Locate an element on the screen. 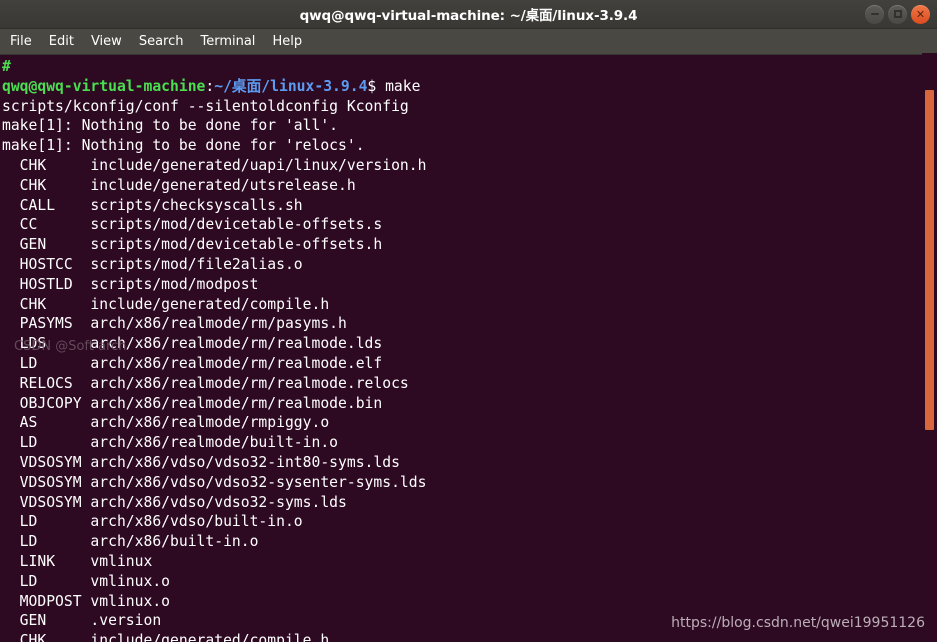  close-icon: ✕ is located at coordinates (920, 14).